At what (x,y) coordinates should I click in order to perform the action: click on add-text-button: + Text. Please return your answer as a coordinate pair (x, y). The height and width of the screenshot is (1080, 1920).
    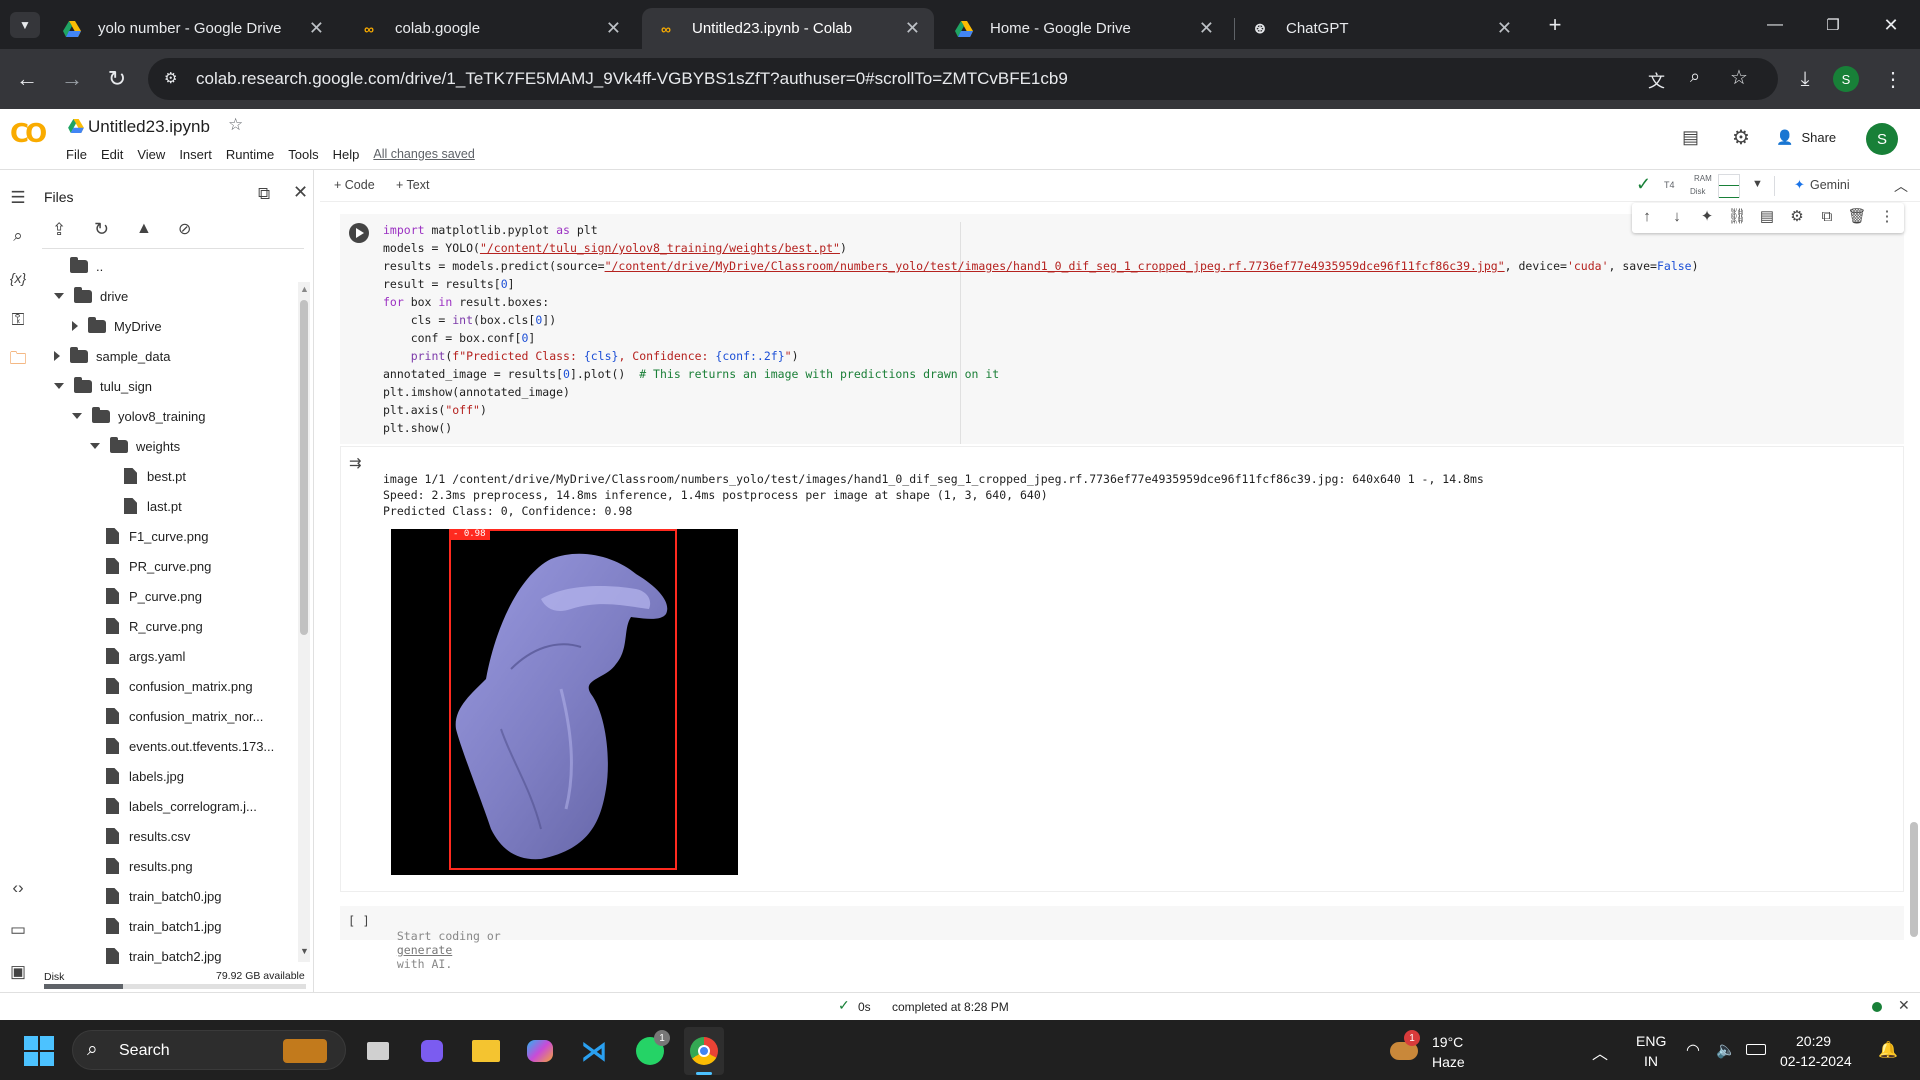
    Looking at the image, I should click on (412, 185).